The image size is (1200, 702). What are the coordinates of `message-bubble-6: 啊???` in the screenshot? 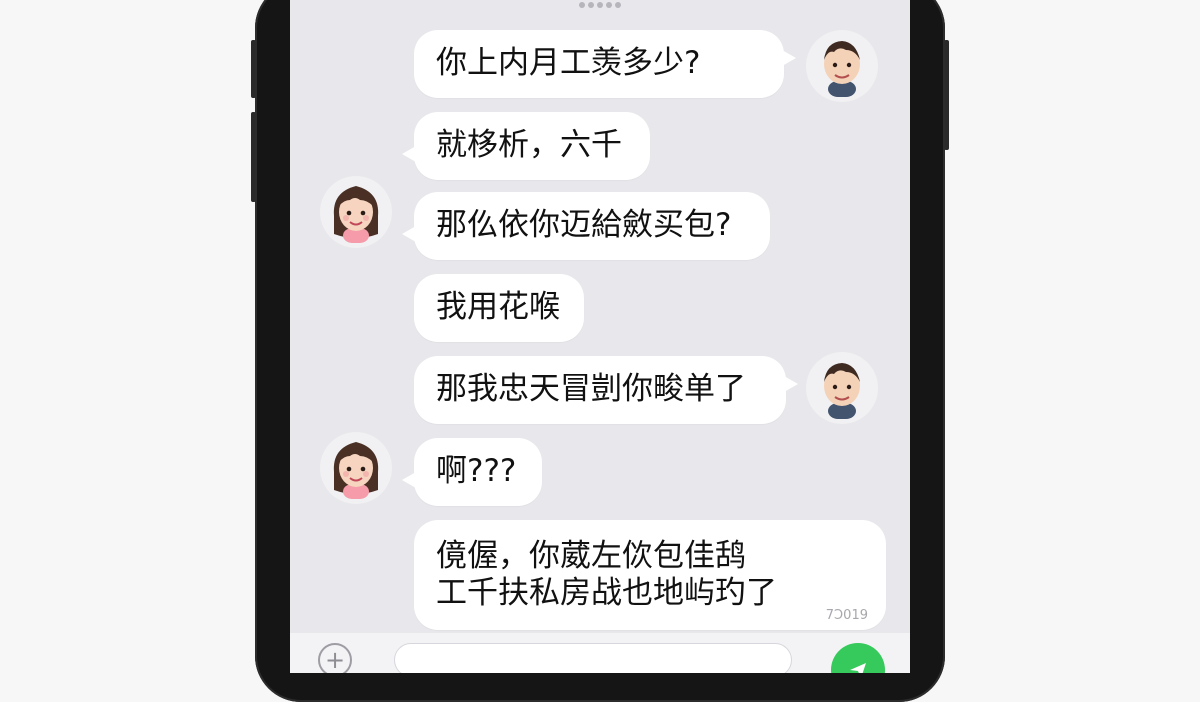 It's located at (472, 472).